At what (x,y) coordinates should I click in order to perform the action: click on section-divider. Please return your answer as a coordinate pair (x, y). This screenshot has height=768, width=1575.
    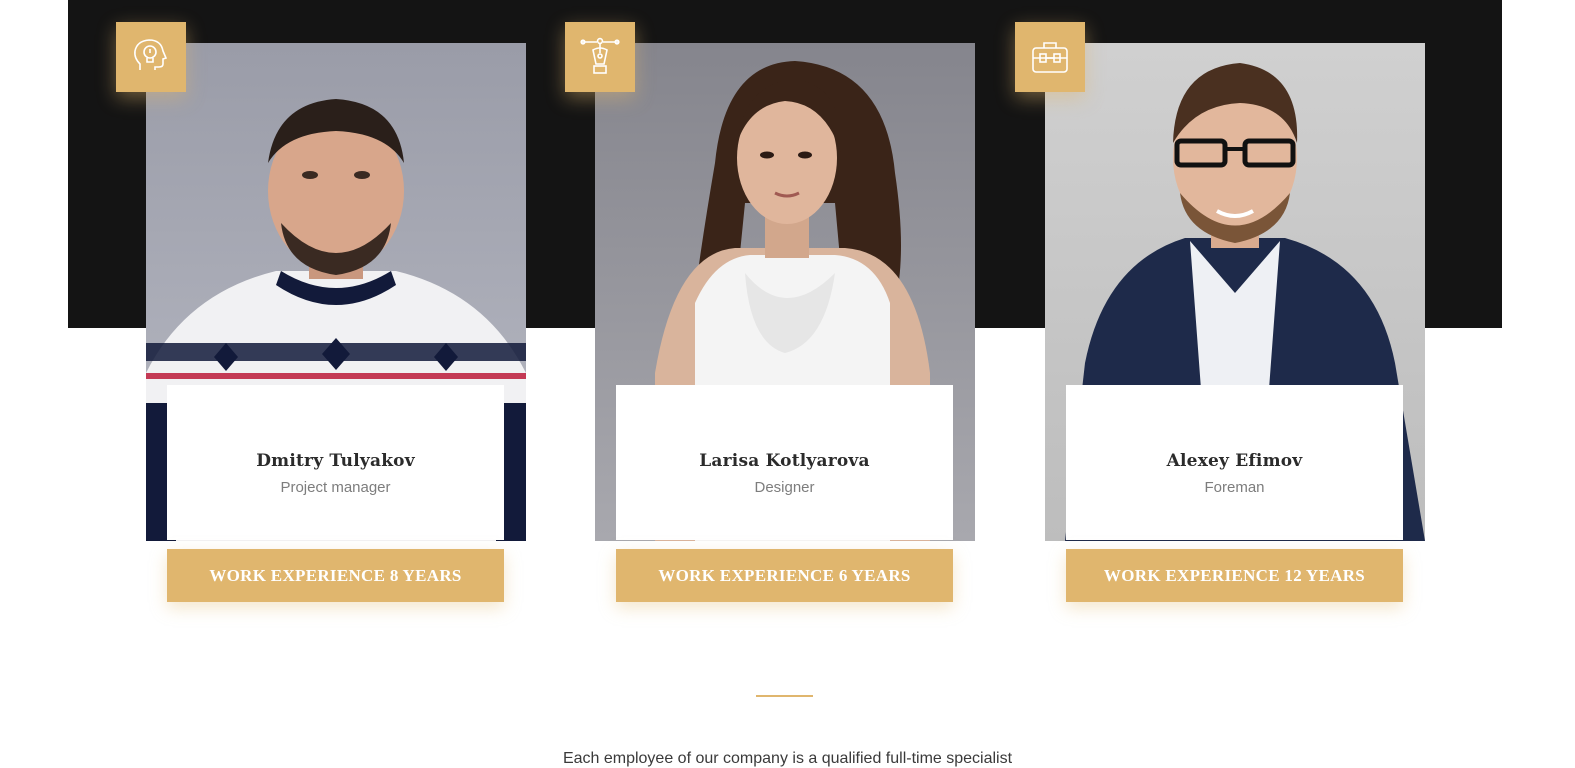
    Looking at the image, I should click on (784, 696).